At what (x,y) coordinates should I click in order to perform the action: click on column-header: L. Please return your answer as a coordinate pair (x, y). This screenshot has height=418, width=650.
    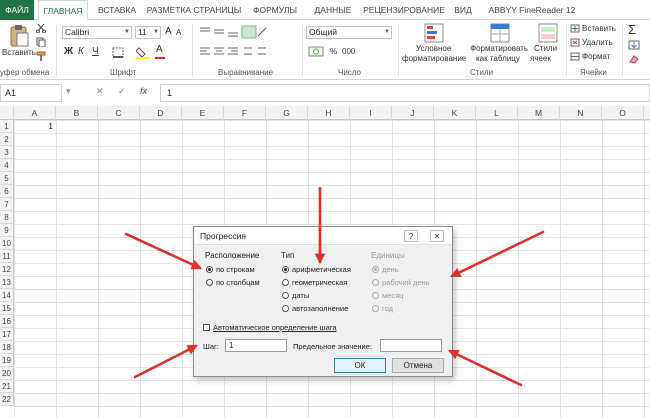
    Looking at the image, I should click on (497, 113).